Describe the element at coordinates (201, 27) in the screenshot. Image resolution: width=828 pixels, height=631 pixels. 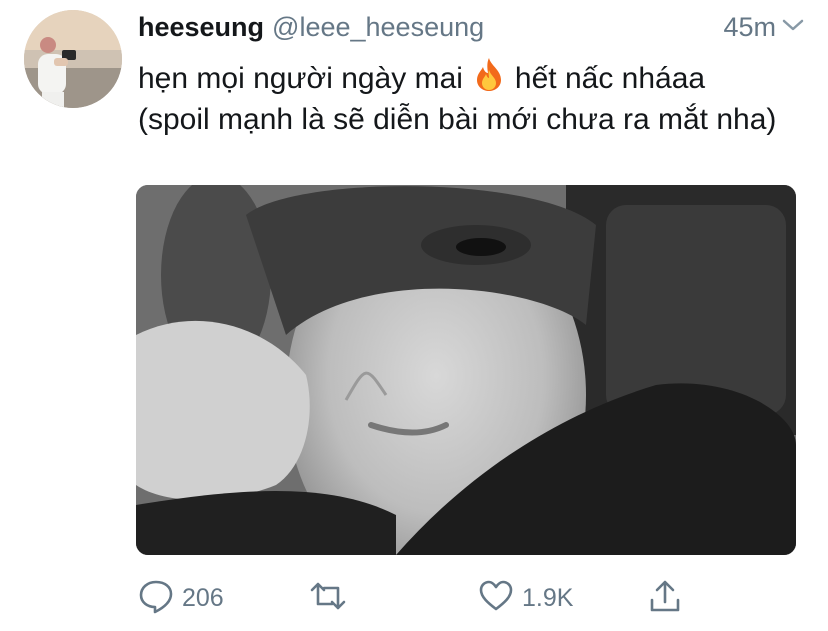
I see `author-name: heeseung` at that location.